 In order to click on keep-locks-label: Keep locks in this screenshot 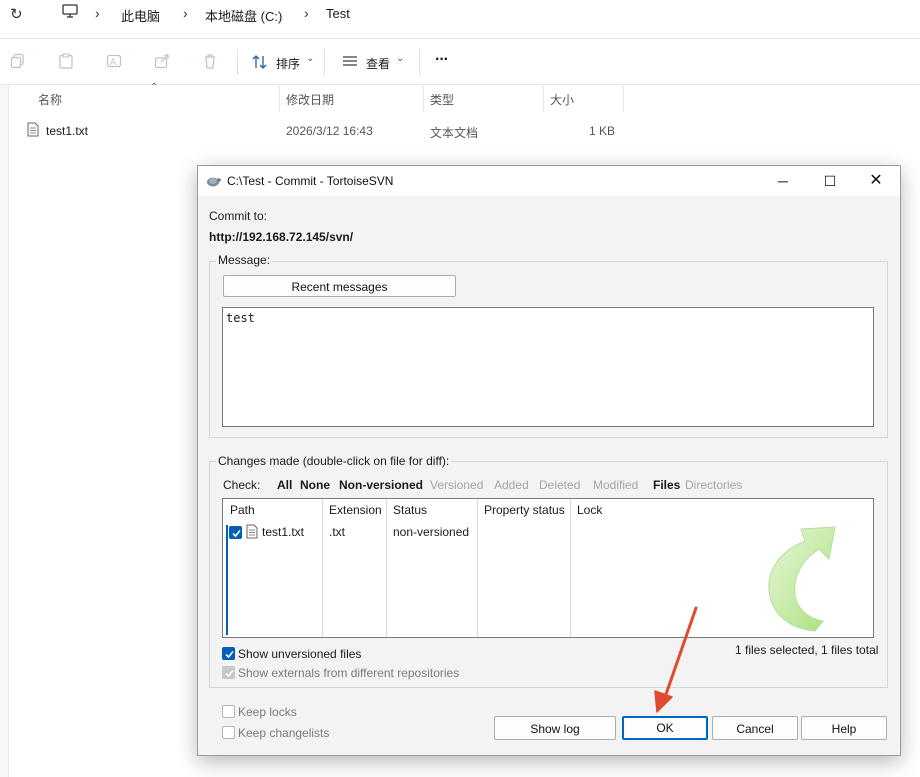, I will do `click(267, 712)`.